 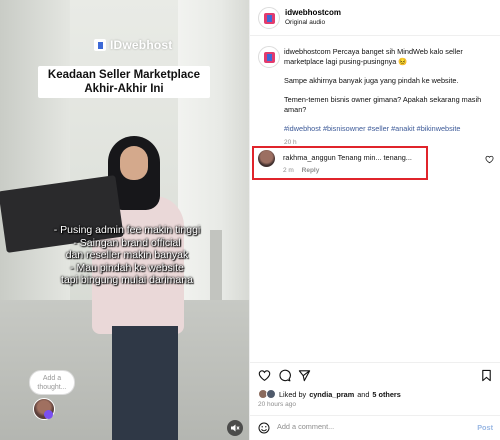 What do you see at coordinates (264, 375) in the screenshot?
I see `like-heart-icon` at bounding box center [264, 375].